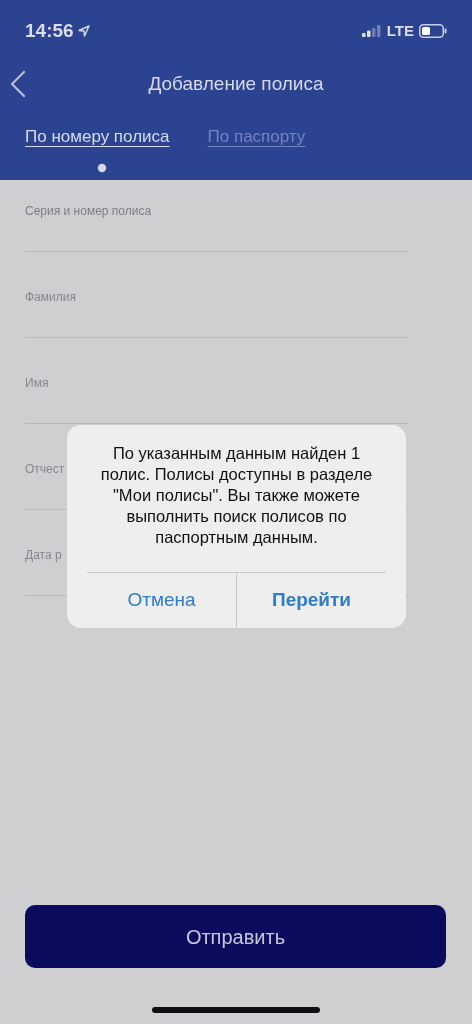 The height and width of the screenshot is (1024, 472). Describe the element at coordinates (311, 600) in the screenshot. I see `dialog-button: Перейти` at that location.